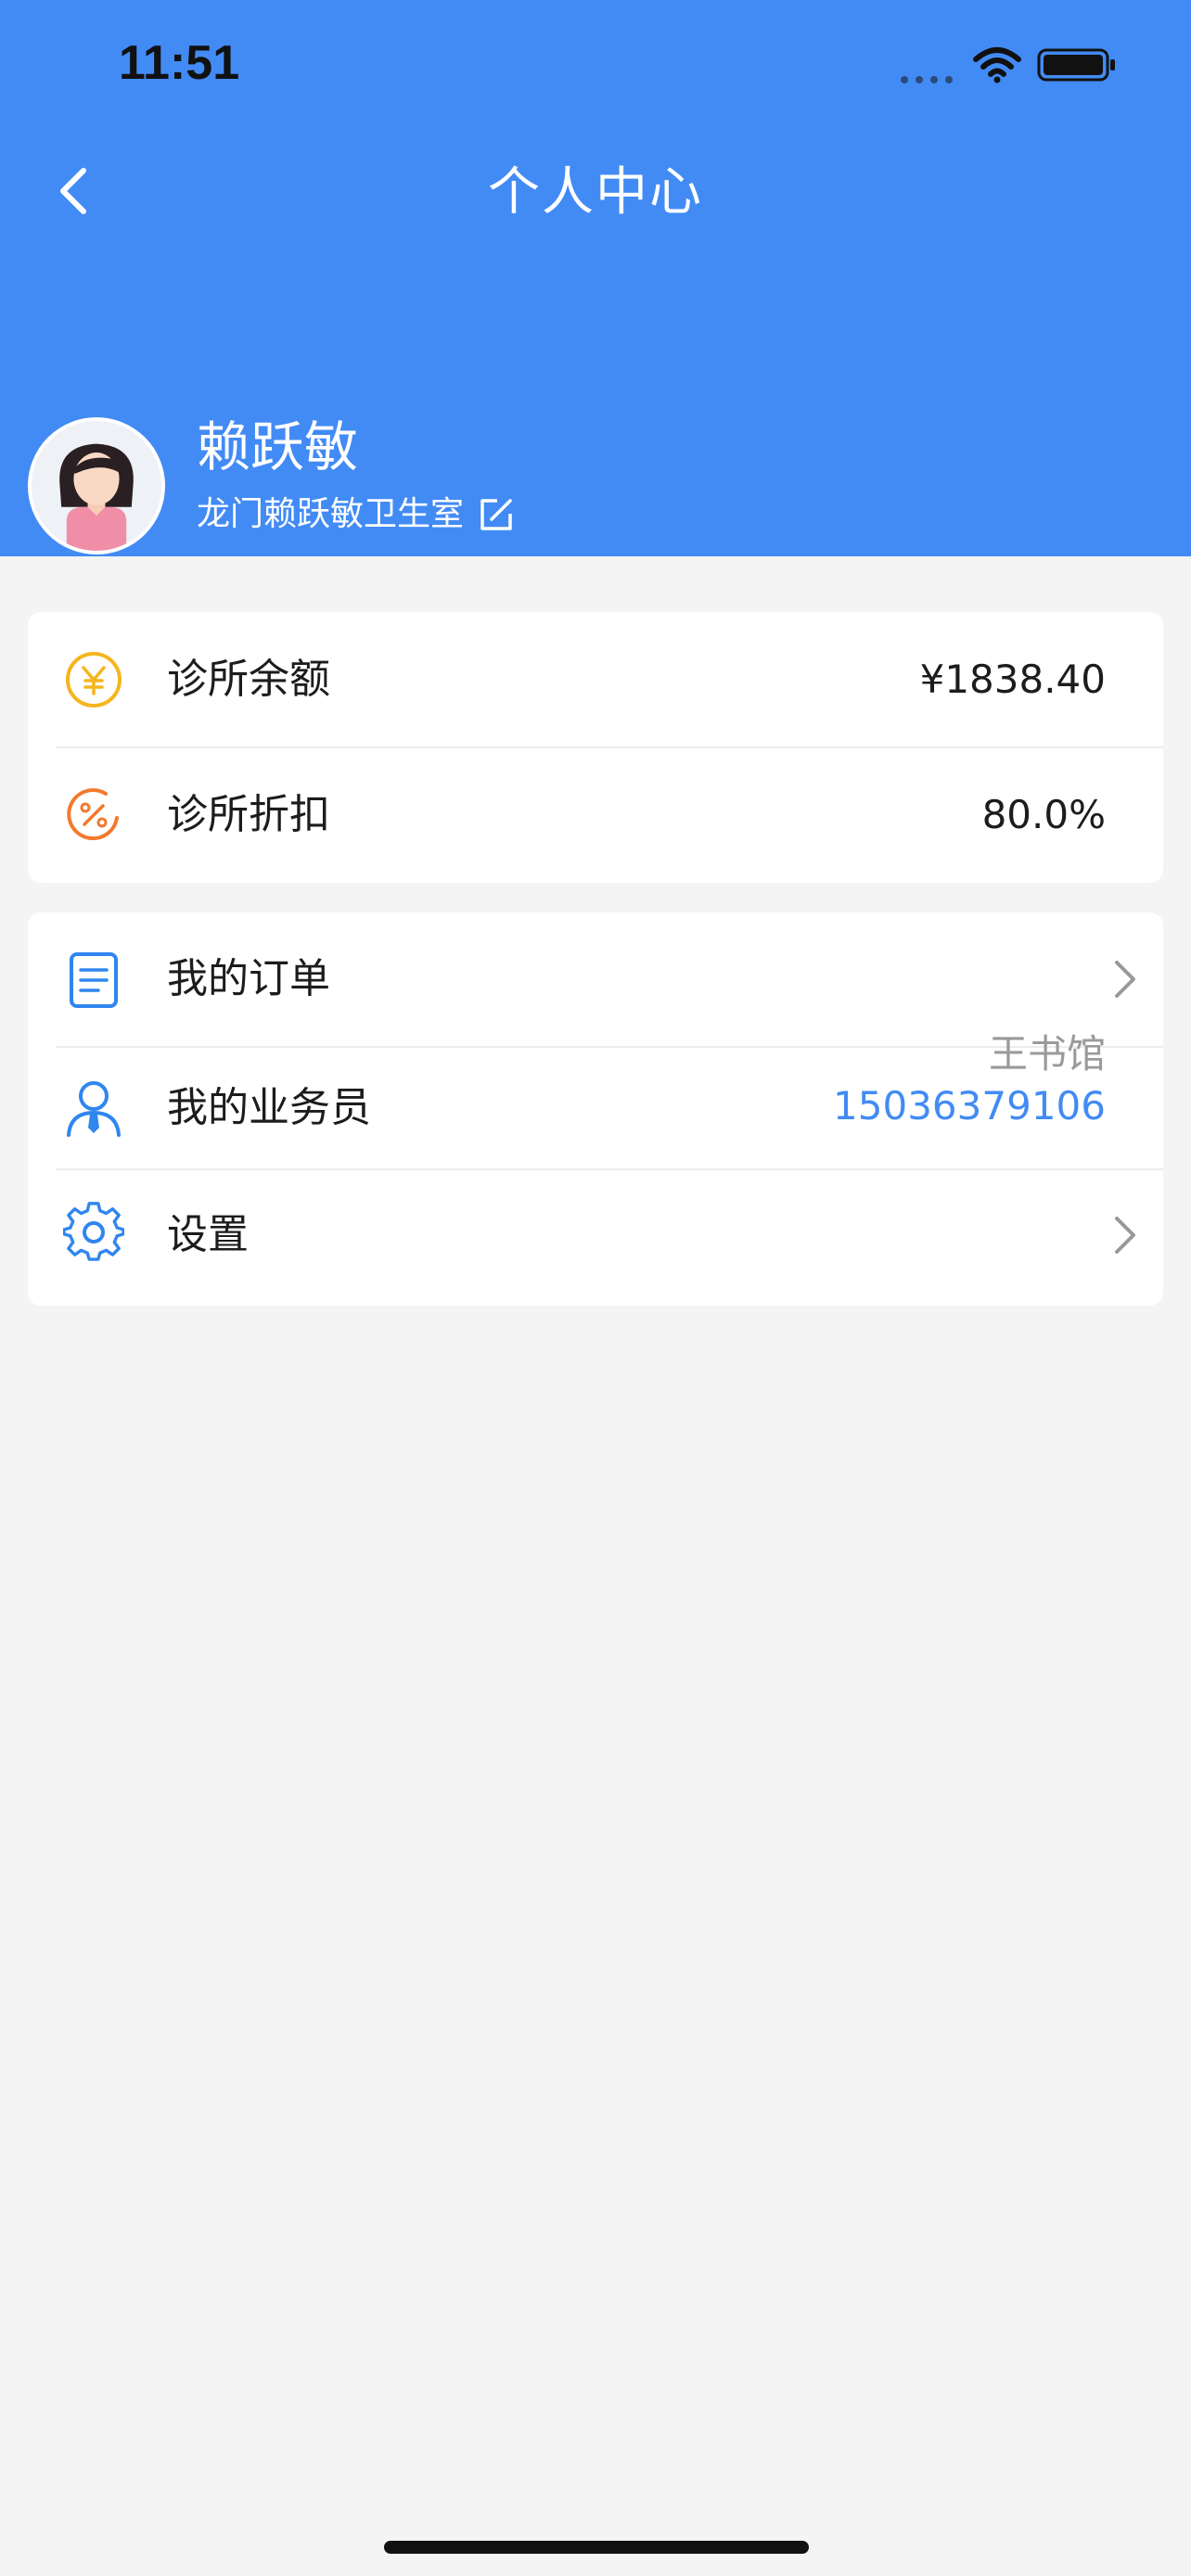 This screenshot has width=1191, height=2576. What do you see at coordinates (248, 679) in the screenshot?
I see `balance-label: 诊所余额` at bounding box center [248, 679].